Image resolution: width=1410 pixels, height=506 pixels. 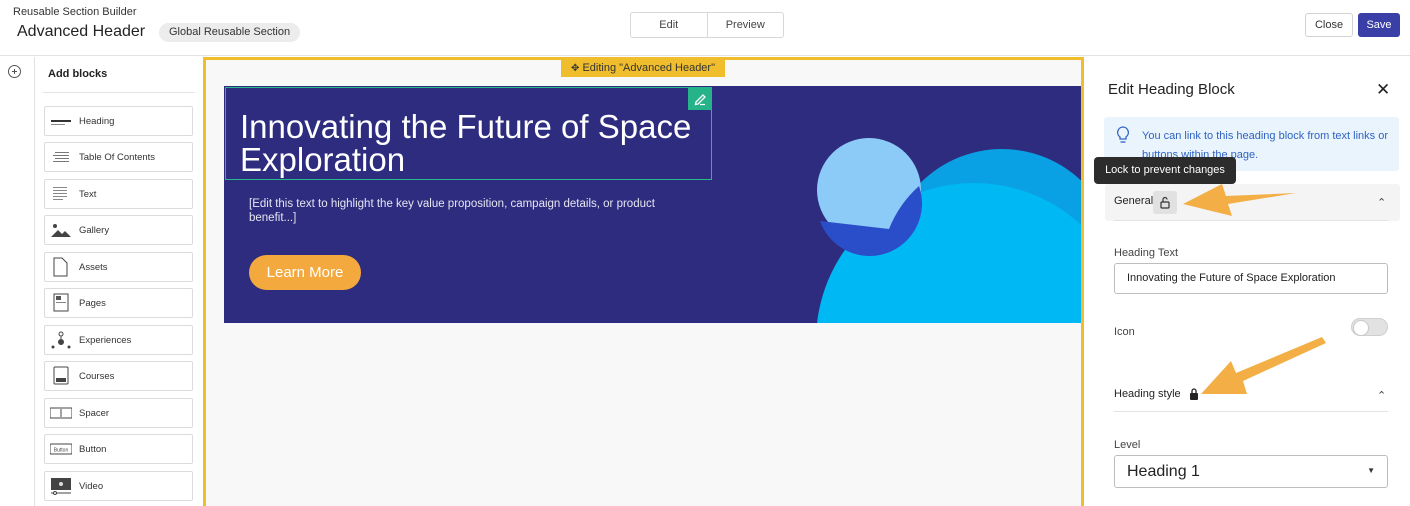 What do you see at coordinates (97, 121) in the screenshot?
I see `block-label: Heading` at bounding box center [97, 121].